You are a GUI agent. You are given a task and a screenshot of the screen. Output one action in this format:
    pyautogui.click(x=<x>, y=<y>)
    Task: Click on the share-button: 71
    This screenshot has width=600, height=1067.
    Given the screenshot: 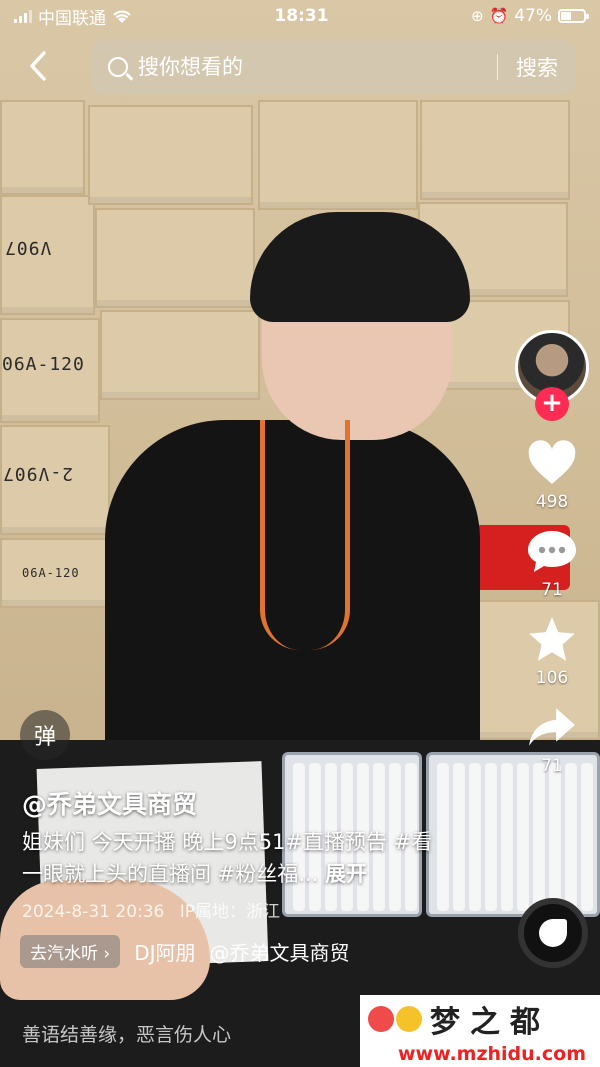 What is the action you would take?
    pyautogui.click(x=552, y=739)
    